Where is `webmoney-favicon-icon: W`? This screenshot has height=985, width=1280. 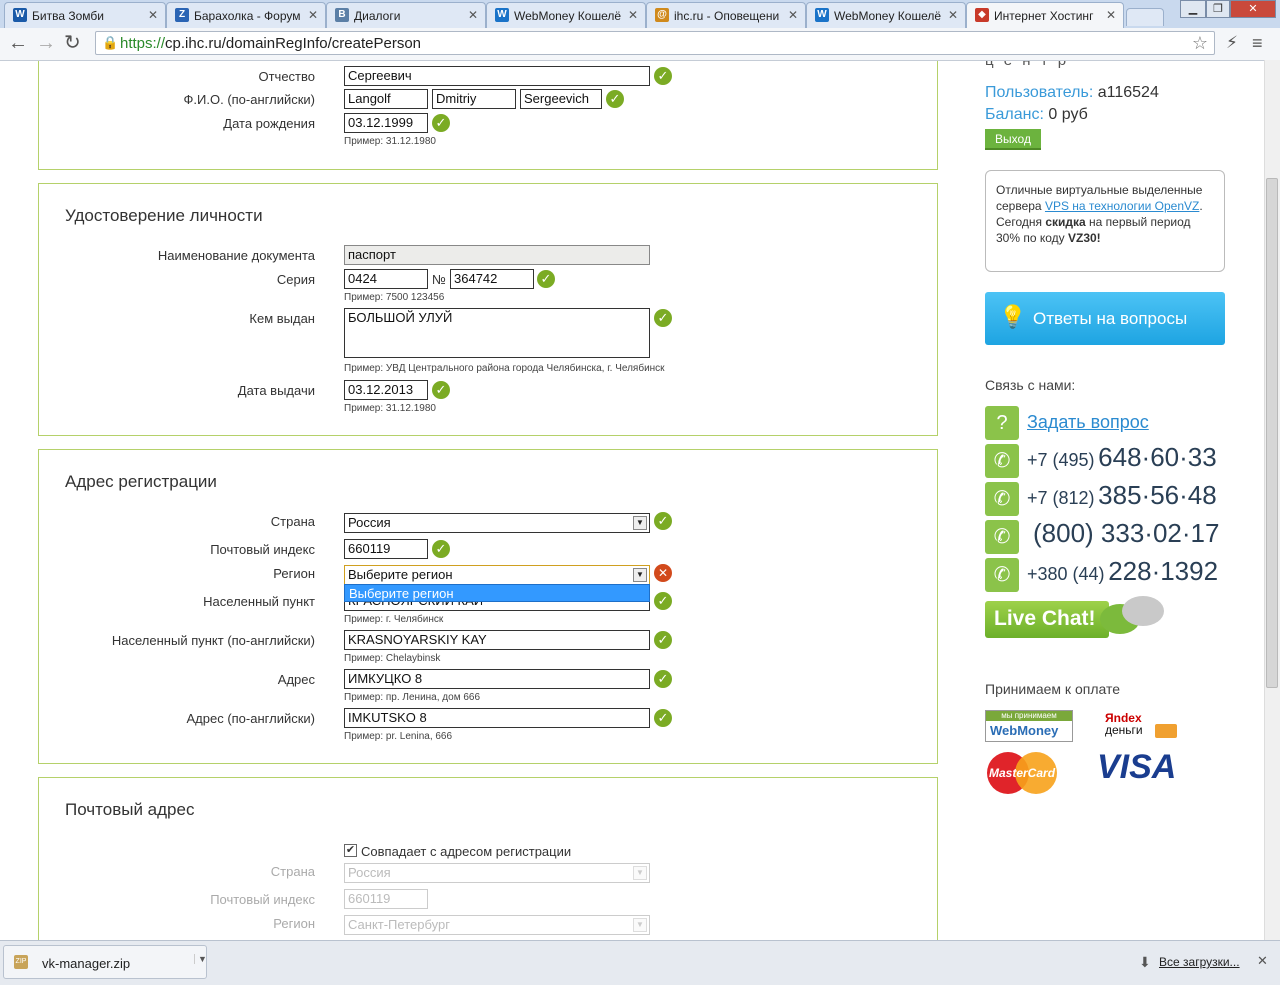
webmoney-favicon-icon: W is located at coordinates (502, 15).